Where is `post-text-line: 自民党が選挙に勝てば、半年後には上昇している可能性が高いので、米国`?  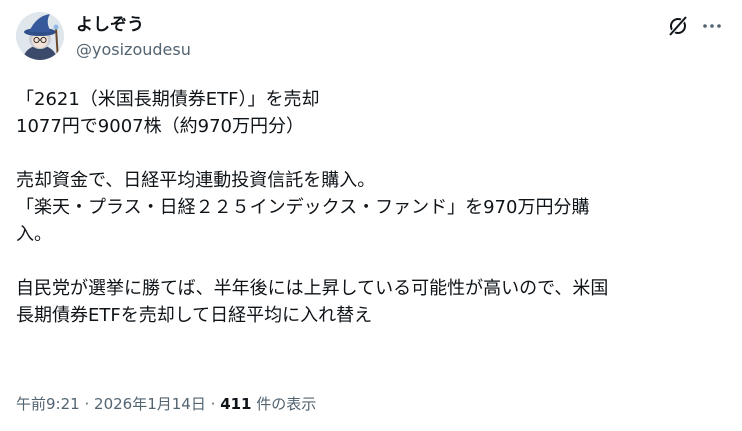 post-text-line: 自民党が選挙に勝てば、半年後には上昇している可能性が高いので、米国 is located at coordinates (312, 288).